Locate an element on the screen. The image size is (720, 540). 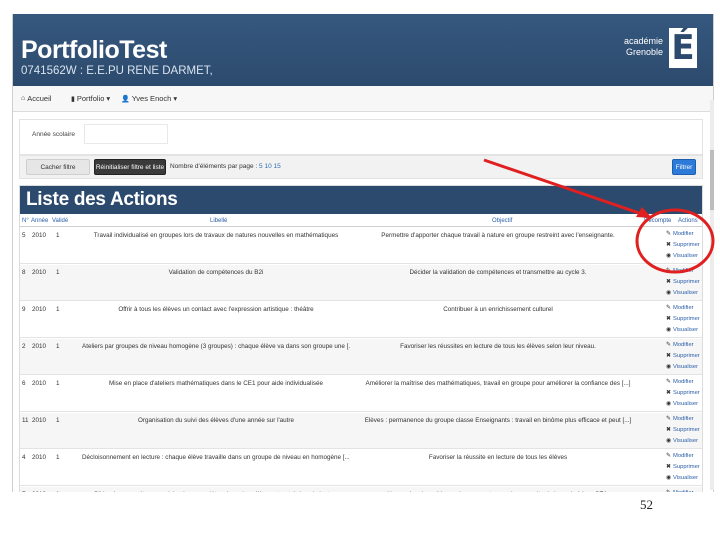
nav-item-portfolio: ▮ Portfolio ▾ is located at coordinates (90, 98).